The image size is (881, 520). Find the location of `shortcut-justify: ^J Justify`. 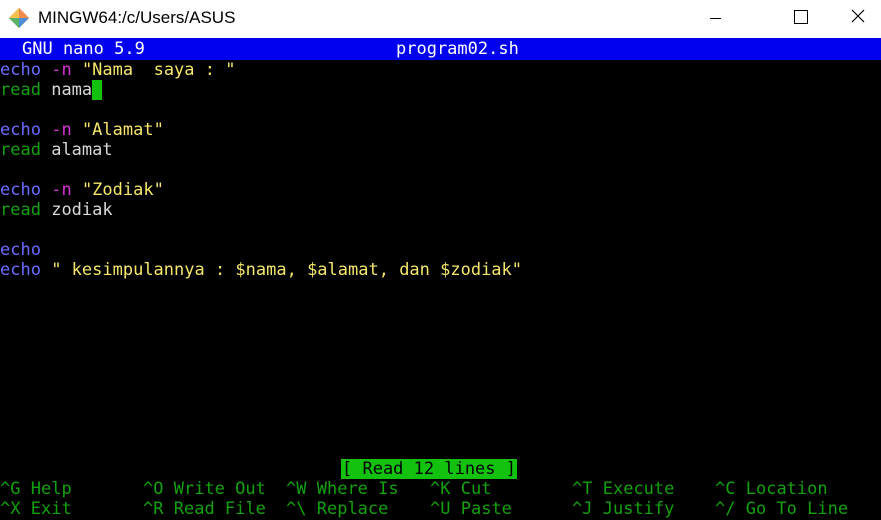

shortcut-justify: ^J Justify is located at coordinates (623, 509).